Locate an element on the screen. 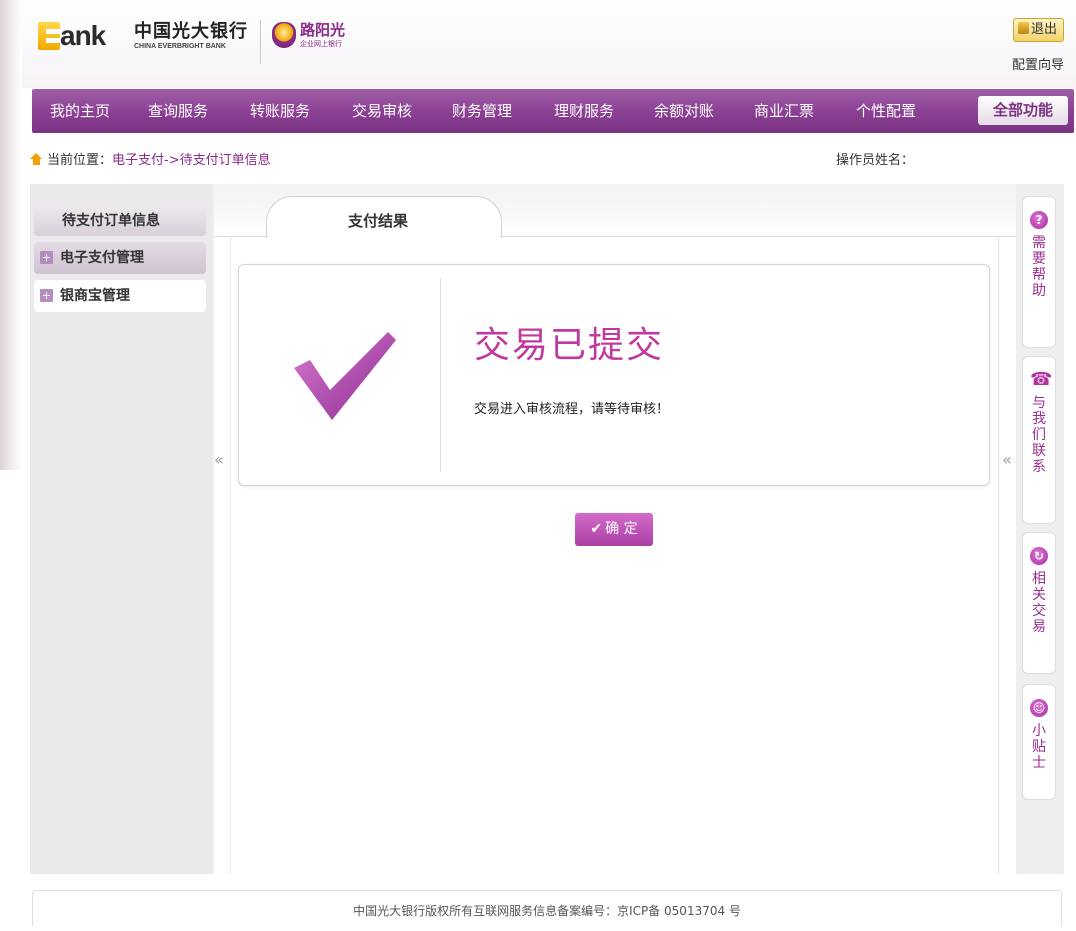  help-label: 需要帮助 is located at coordinates (1039, 267).